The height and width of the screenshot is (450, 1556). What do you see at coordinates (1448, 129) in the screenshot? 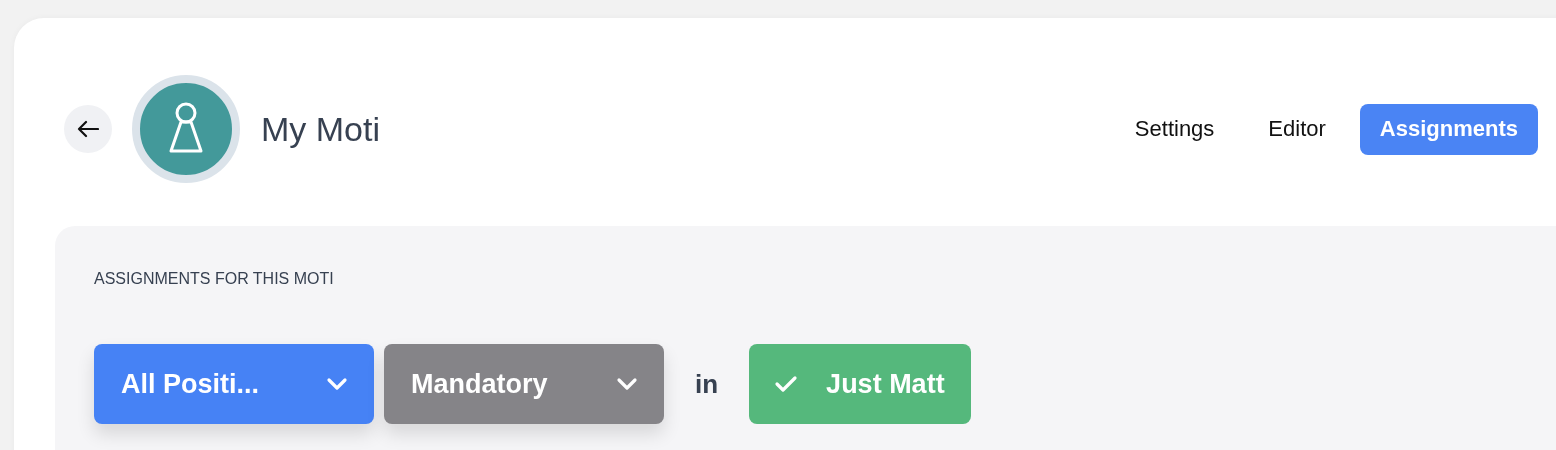
I see `tab: Assignments` at bounding box center [1448, 129].